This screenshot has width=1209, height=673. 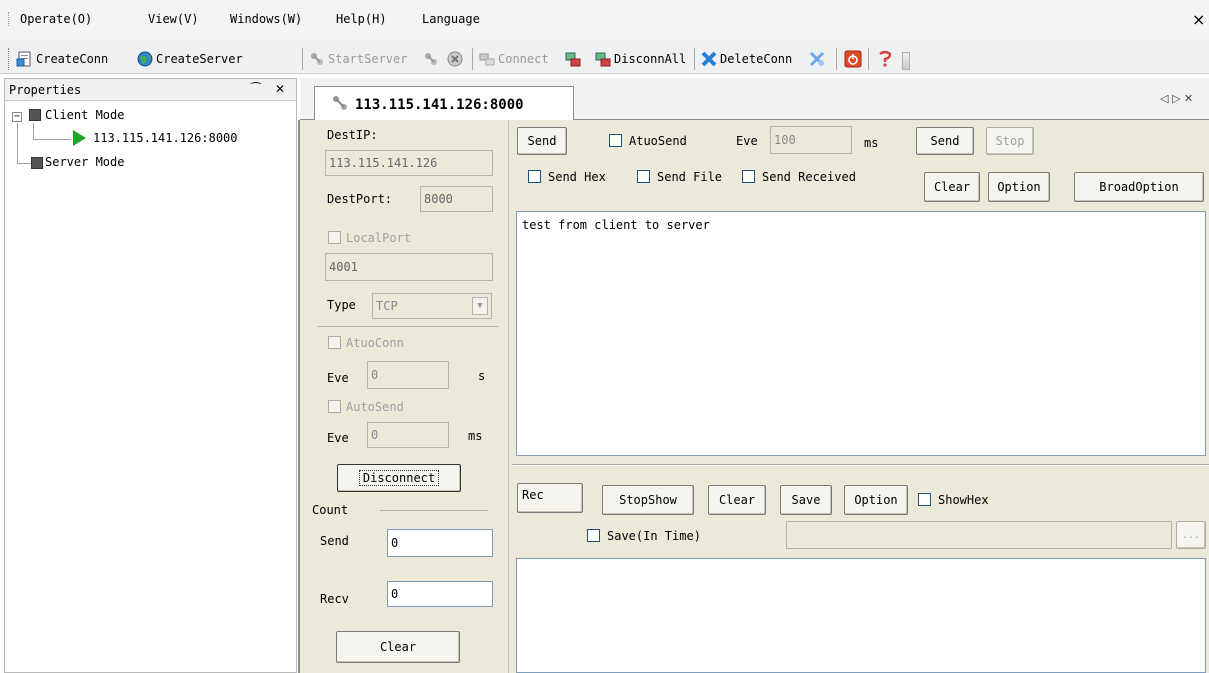 I want to click on start-server-button: StartServer, so click(x=357, y=59).